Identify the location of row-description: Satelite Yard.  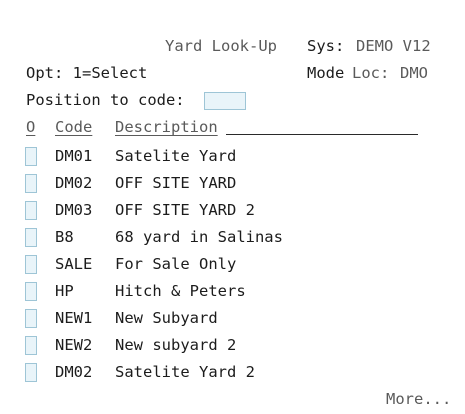
(176, 156).